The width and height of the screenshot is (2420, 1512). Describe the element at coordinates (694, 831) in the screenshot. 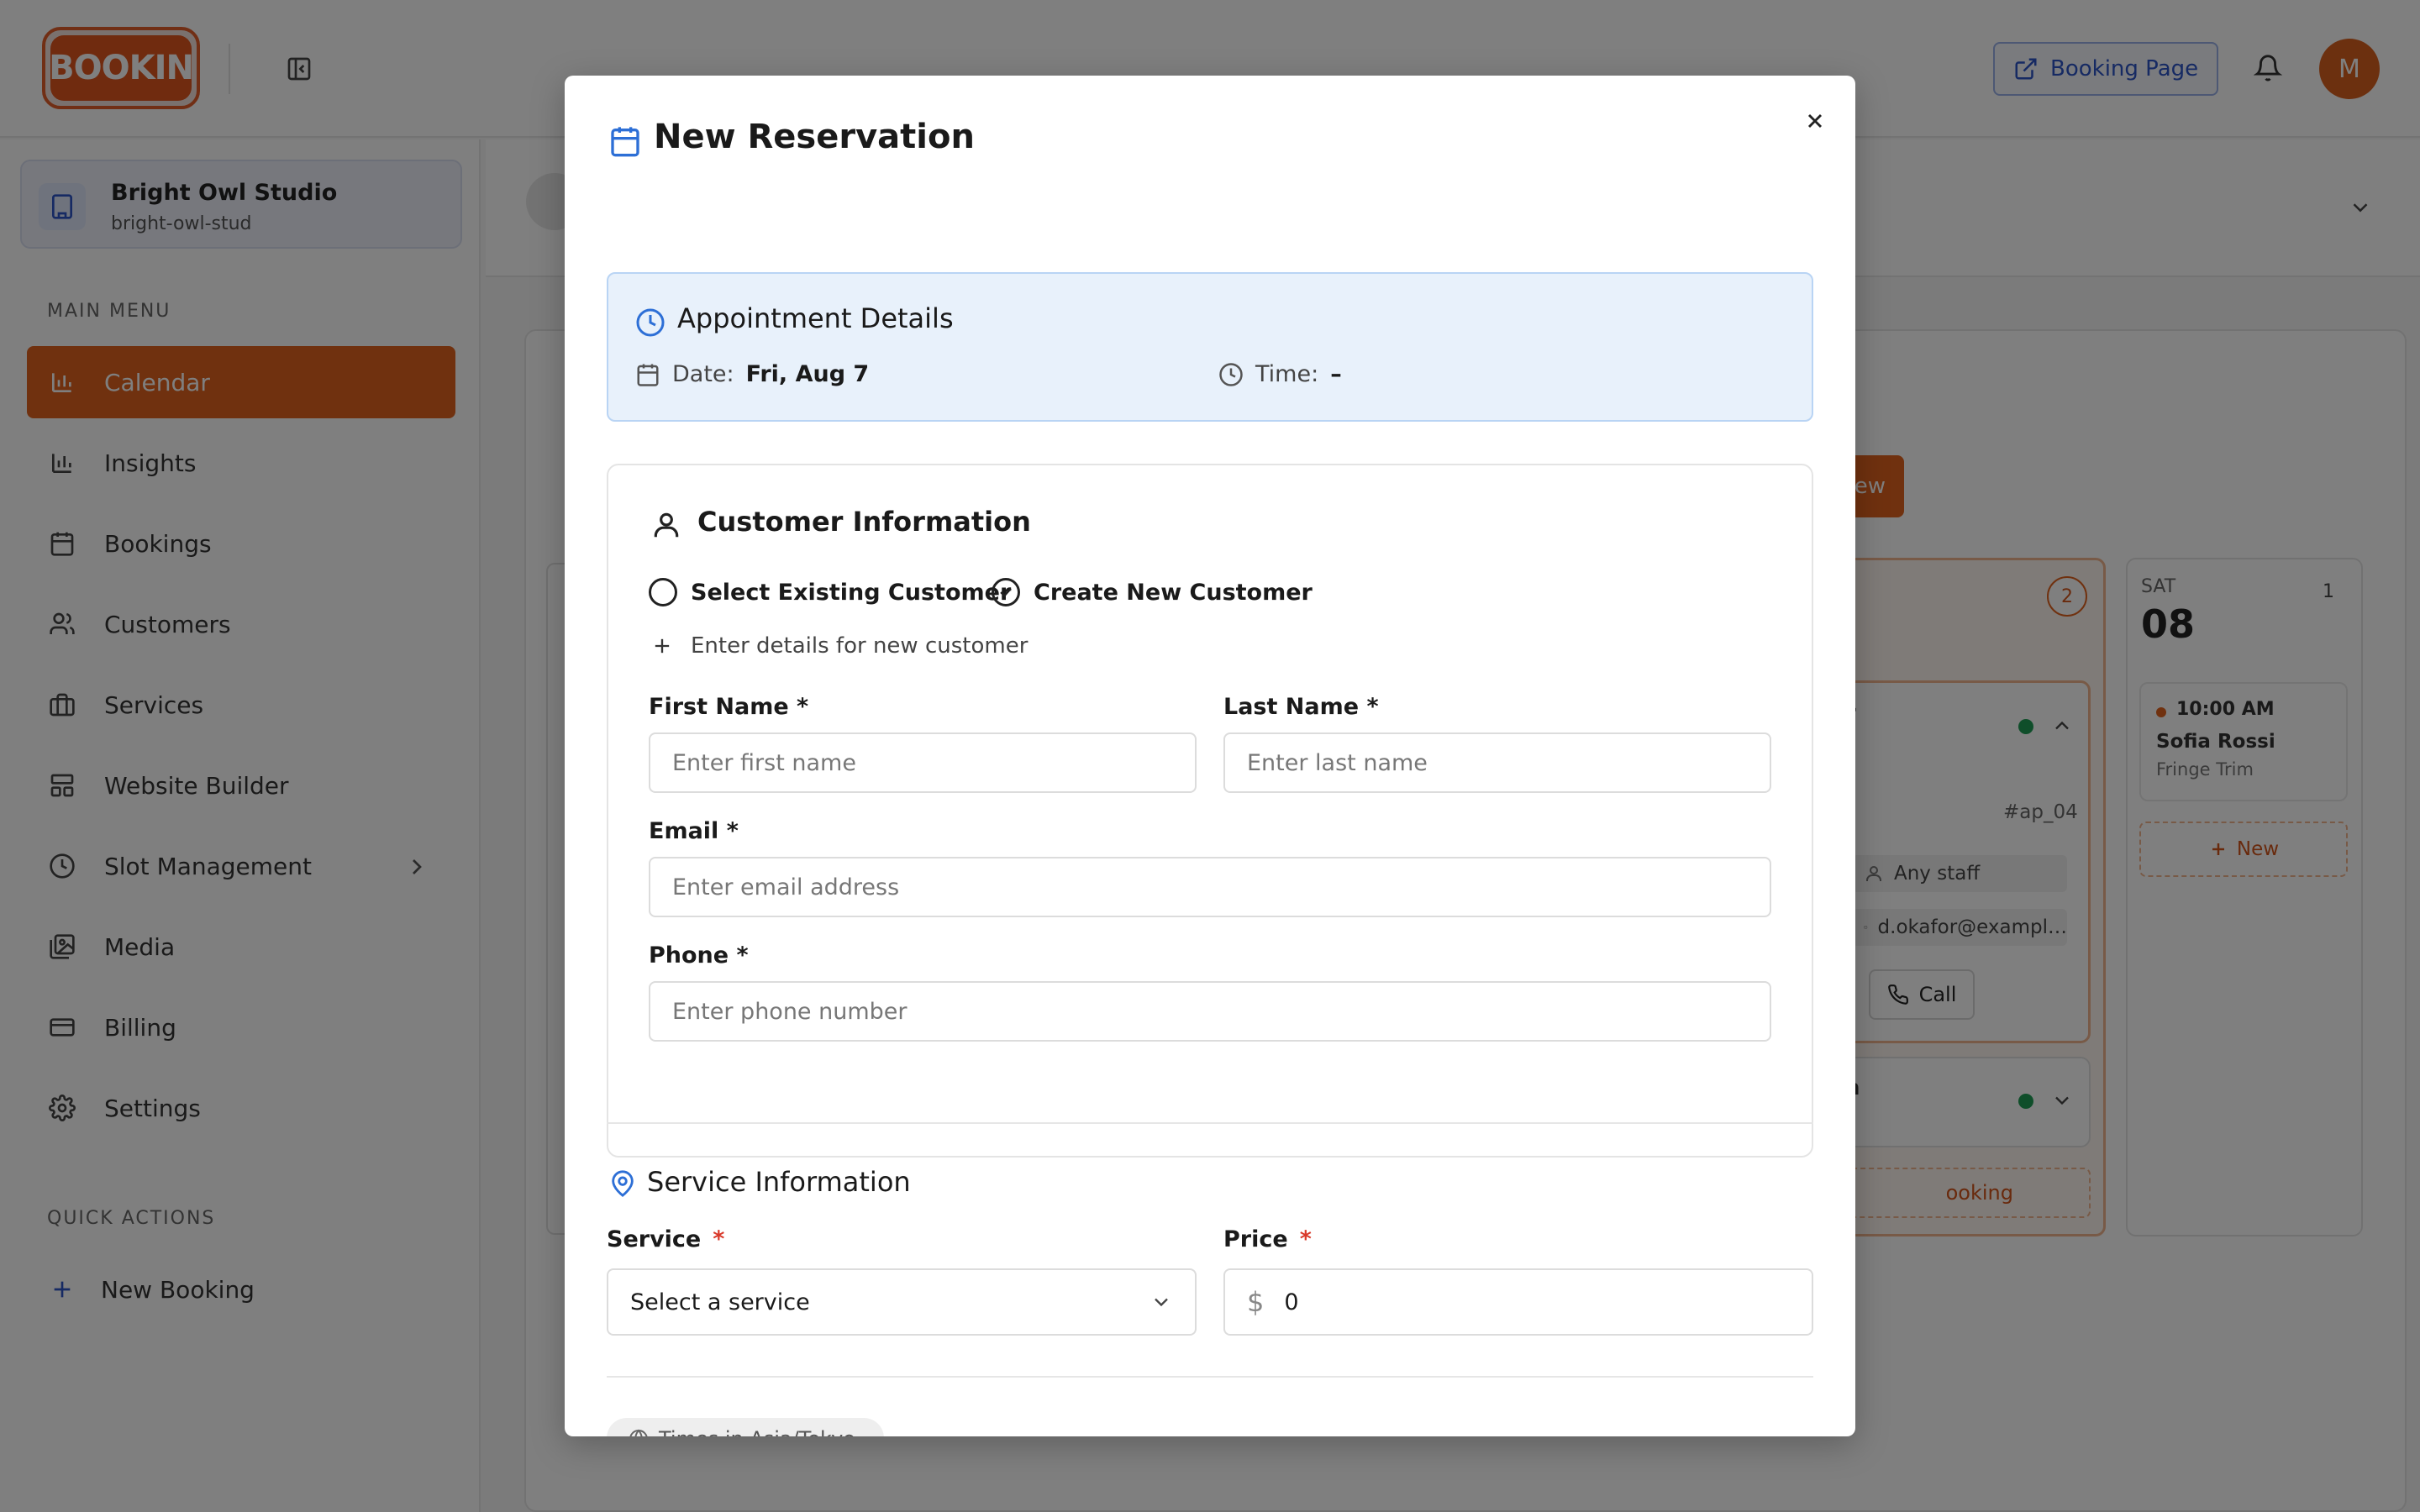

I see `email-label: Email *` at that location.